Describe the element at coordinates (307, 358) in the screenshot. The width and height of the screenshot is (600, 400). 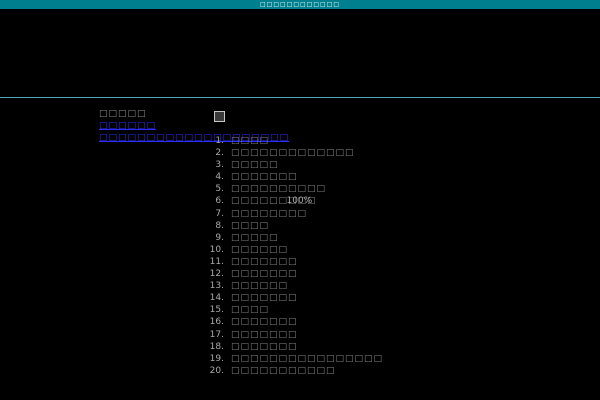
I see `list-item-label: □□□□□□□□□□□□□□□□` at that location.